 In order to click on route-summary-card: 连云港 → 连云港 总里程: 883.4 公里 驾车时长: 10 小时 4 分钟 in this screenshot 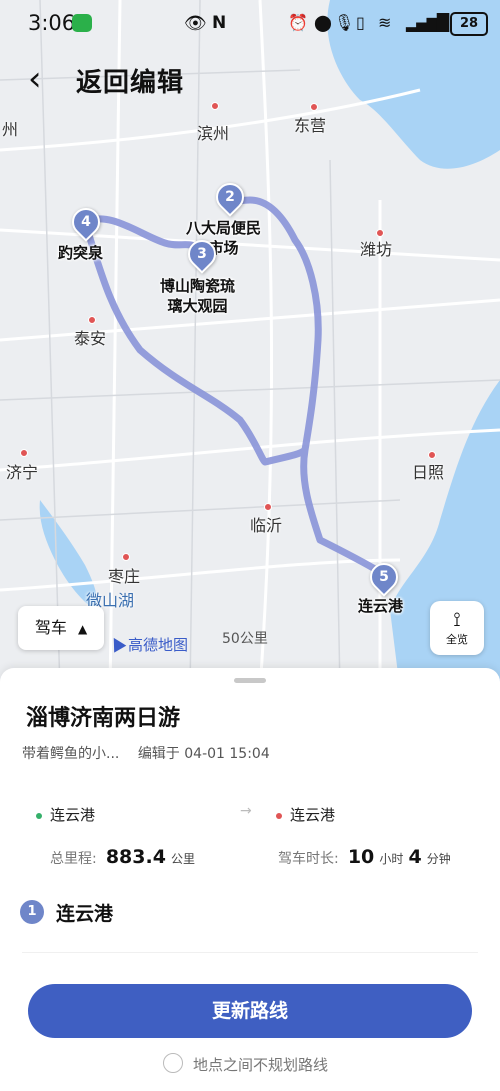, I will do `click(250, 833)`.